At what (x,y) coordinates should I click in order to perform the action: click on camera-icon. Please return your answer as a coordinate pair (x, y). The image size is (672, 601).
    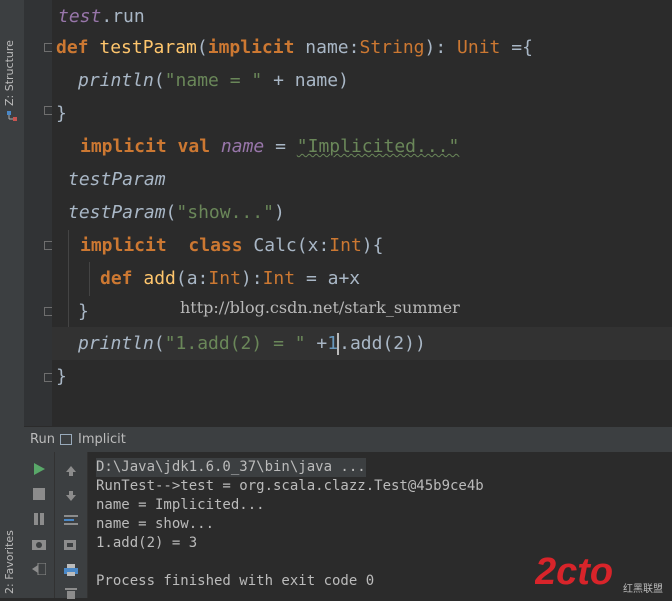
    Looking at the image, I should click on (39, 544).